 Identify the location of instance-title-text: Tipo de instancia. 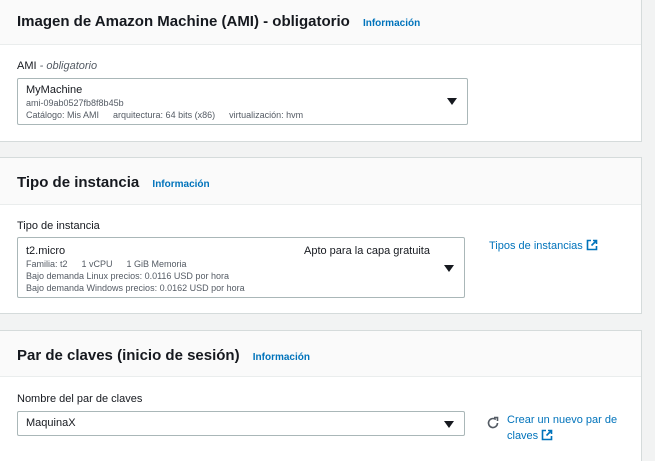
(78, 182).